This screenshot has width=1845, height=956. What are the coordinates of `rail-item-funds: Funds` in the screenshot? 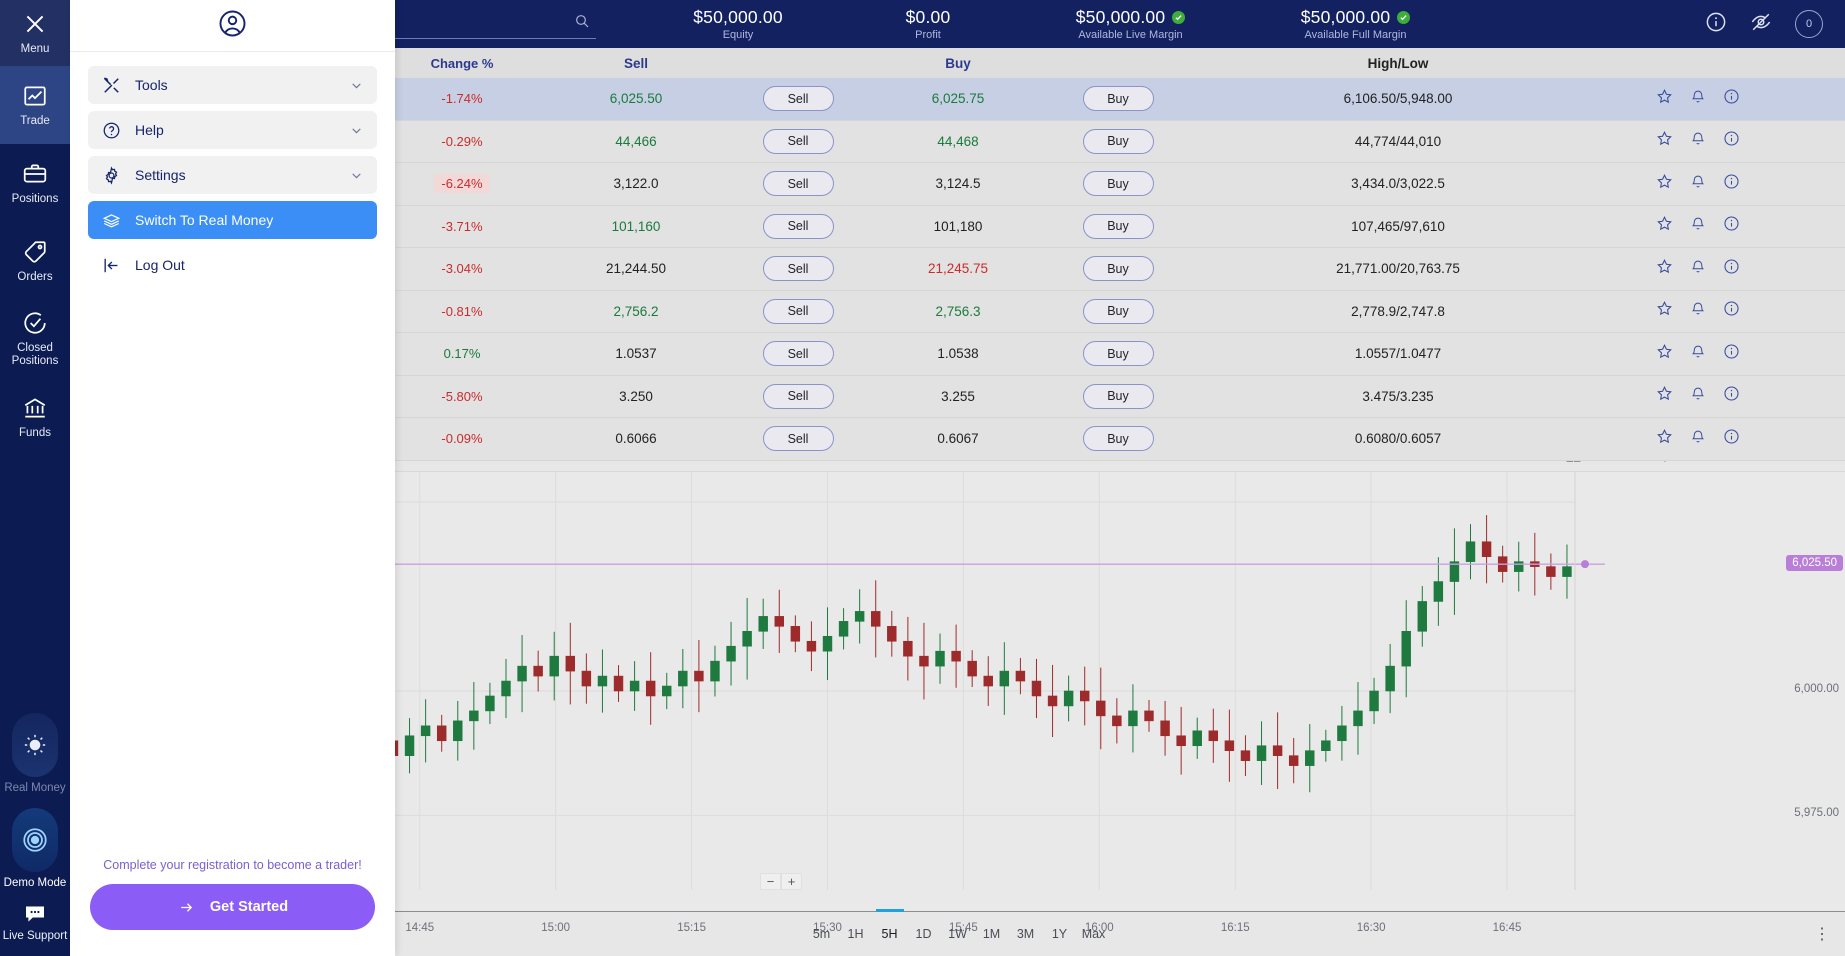 It's located at (35, 417).